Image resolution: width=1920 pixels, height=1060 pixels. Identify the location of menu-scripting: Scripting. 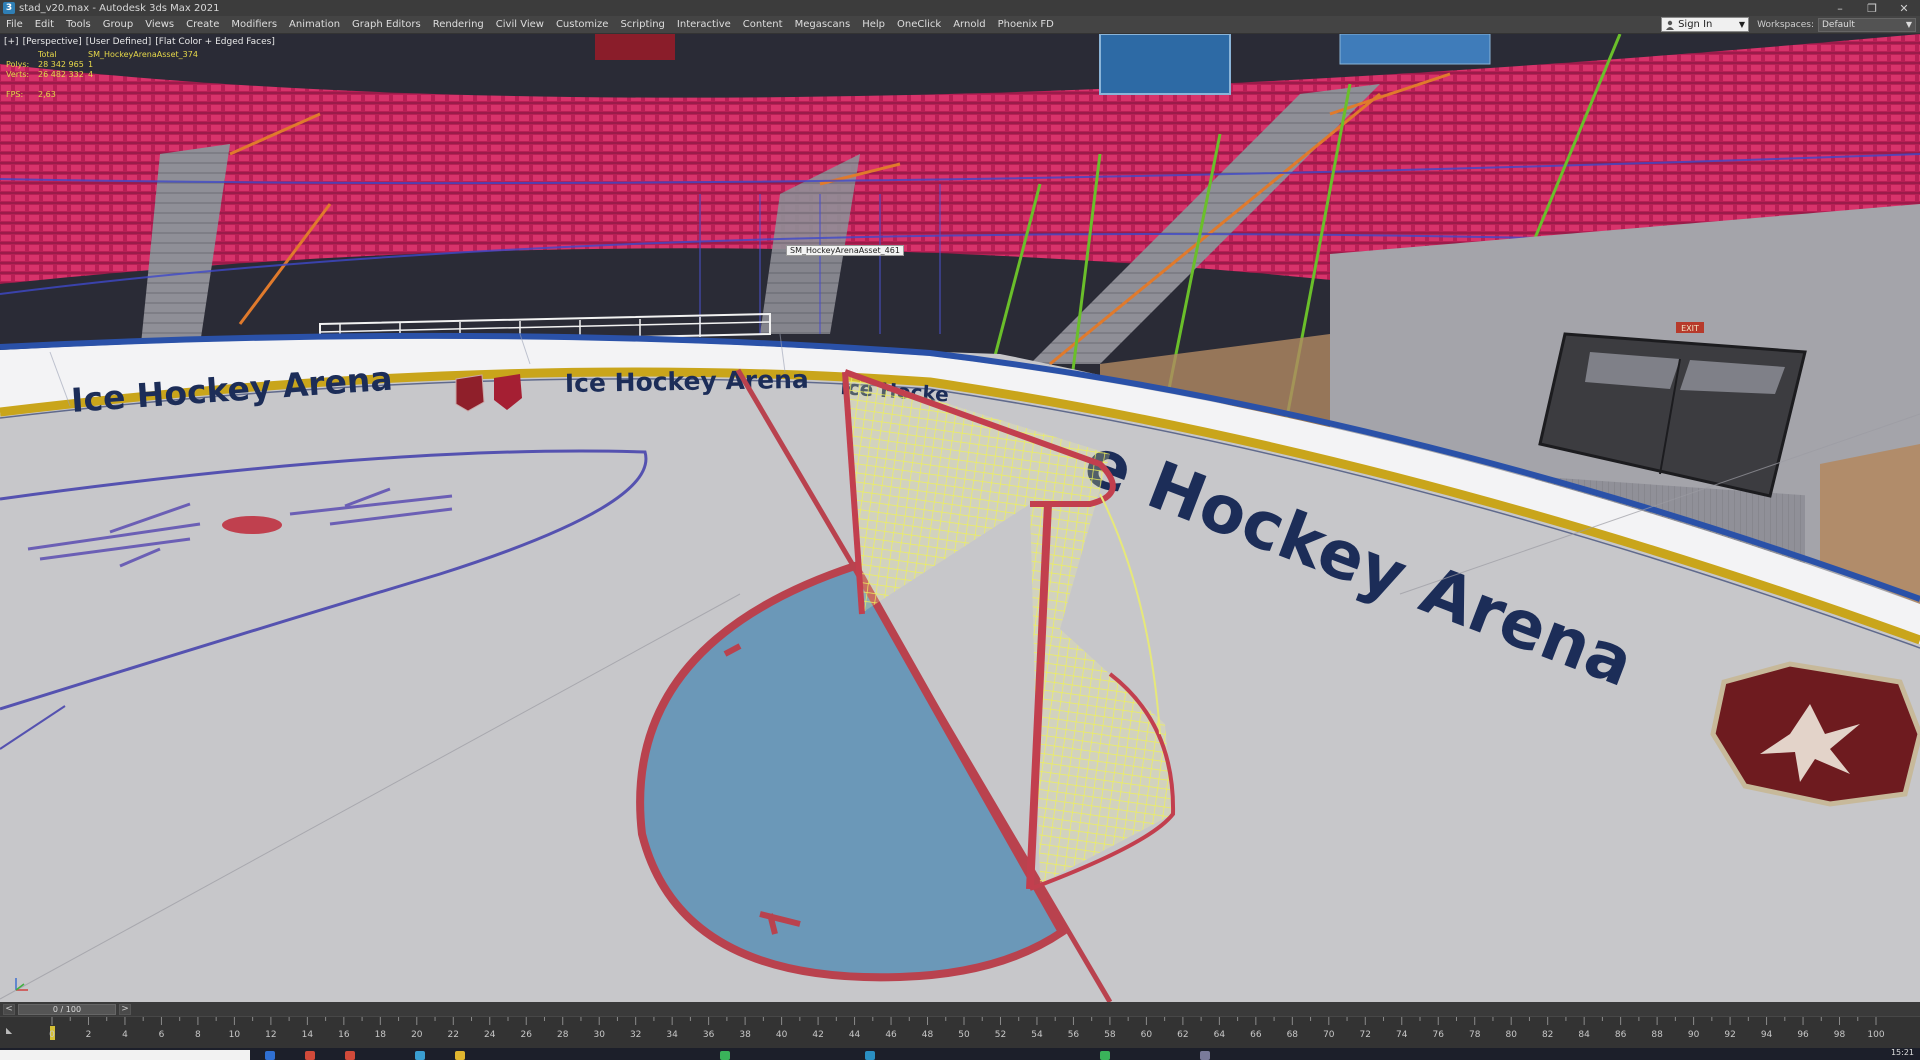
(642, 24).